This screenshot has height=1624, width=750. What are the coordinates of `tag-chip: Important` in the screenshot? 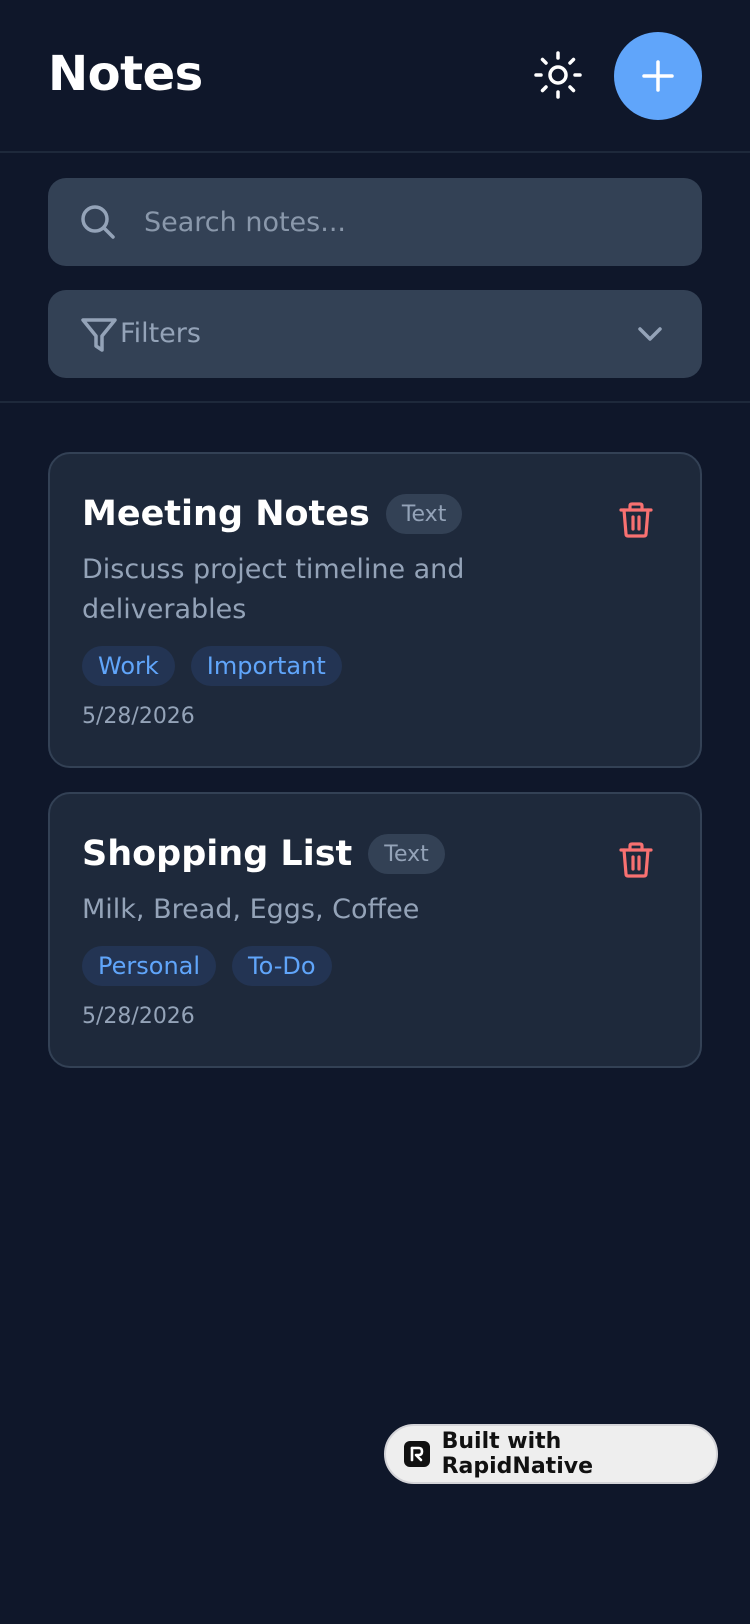 It's located at (266, 666).